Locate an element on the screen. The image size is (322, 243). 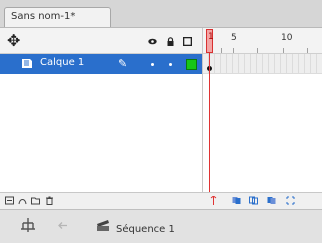
modify-markers-icon is located at coordinates (290, 200).